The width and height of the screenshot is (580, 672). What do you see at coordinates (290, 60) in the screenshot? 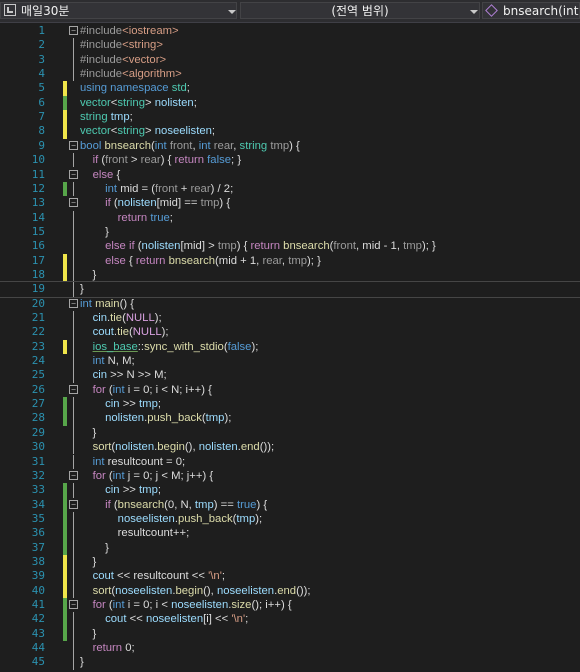
I see `code-line: 3 #include<vector>` at bounding box center [290, 60].